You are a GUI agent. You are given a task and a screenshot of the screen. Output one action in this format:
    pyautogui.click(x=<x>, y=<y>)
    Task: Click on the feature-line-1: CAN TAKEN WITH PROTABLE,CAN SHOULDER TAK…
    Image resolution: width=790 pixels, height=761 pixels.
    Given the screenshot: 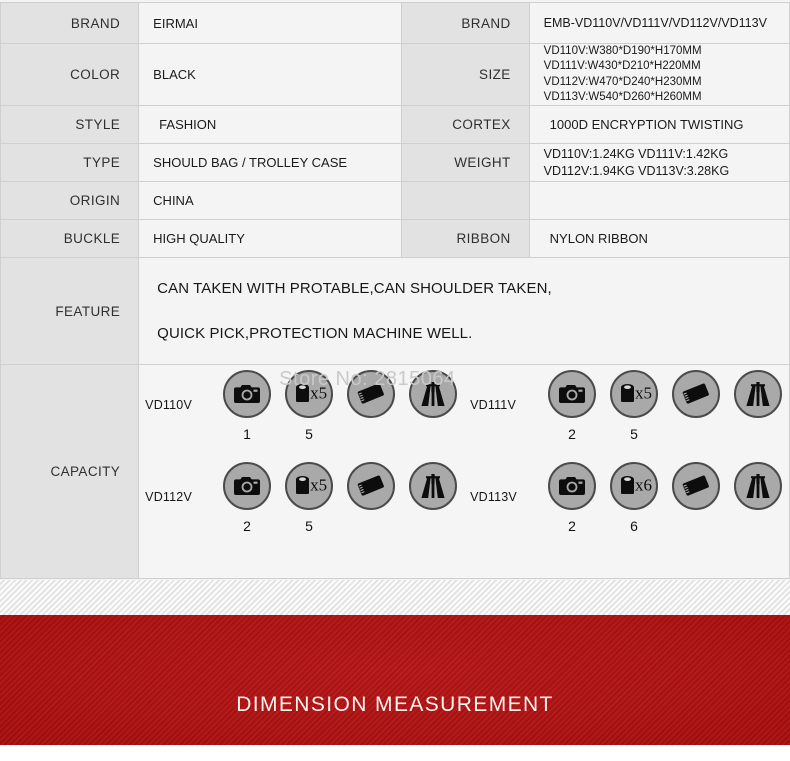 What is the action you would take?
    pyautogui.click(x=354, y=288)
    